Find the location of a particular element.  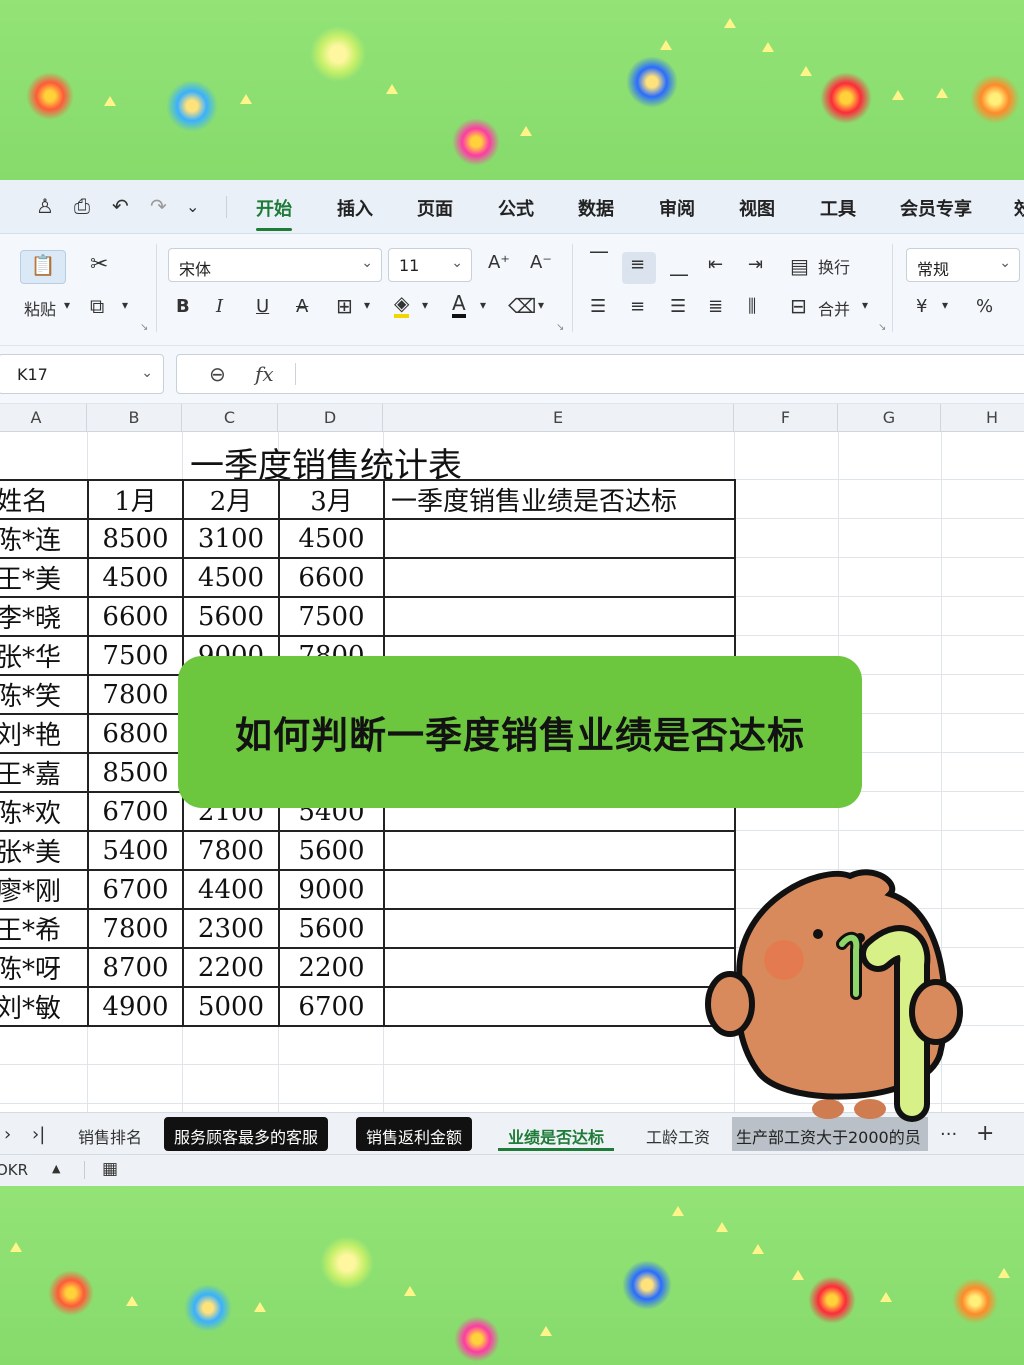

cell-jan: 4900 is located at coordinates (135, 1006).